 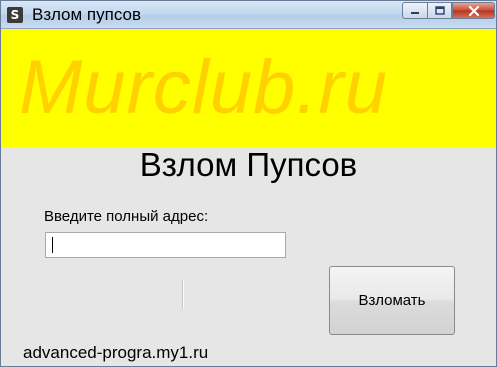 I want to click on maximize-icon, so click(x=439, y=10).